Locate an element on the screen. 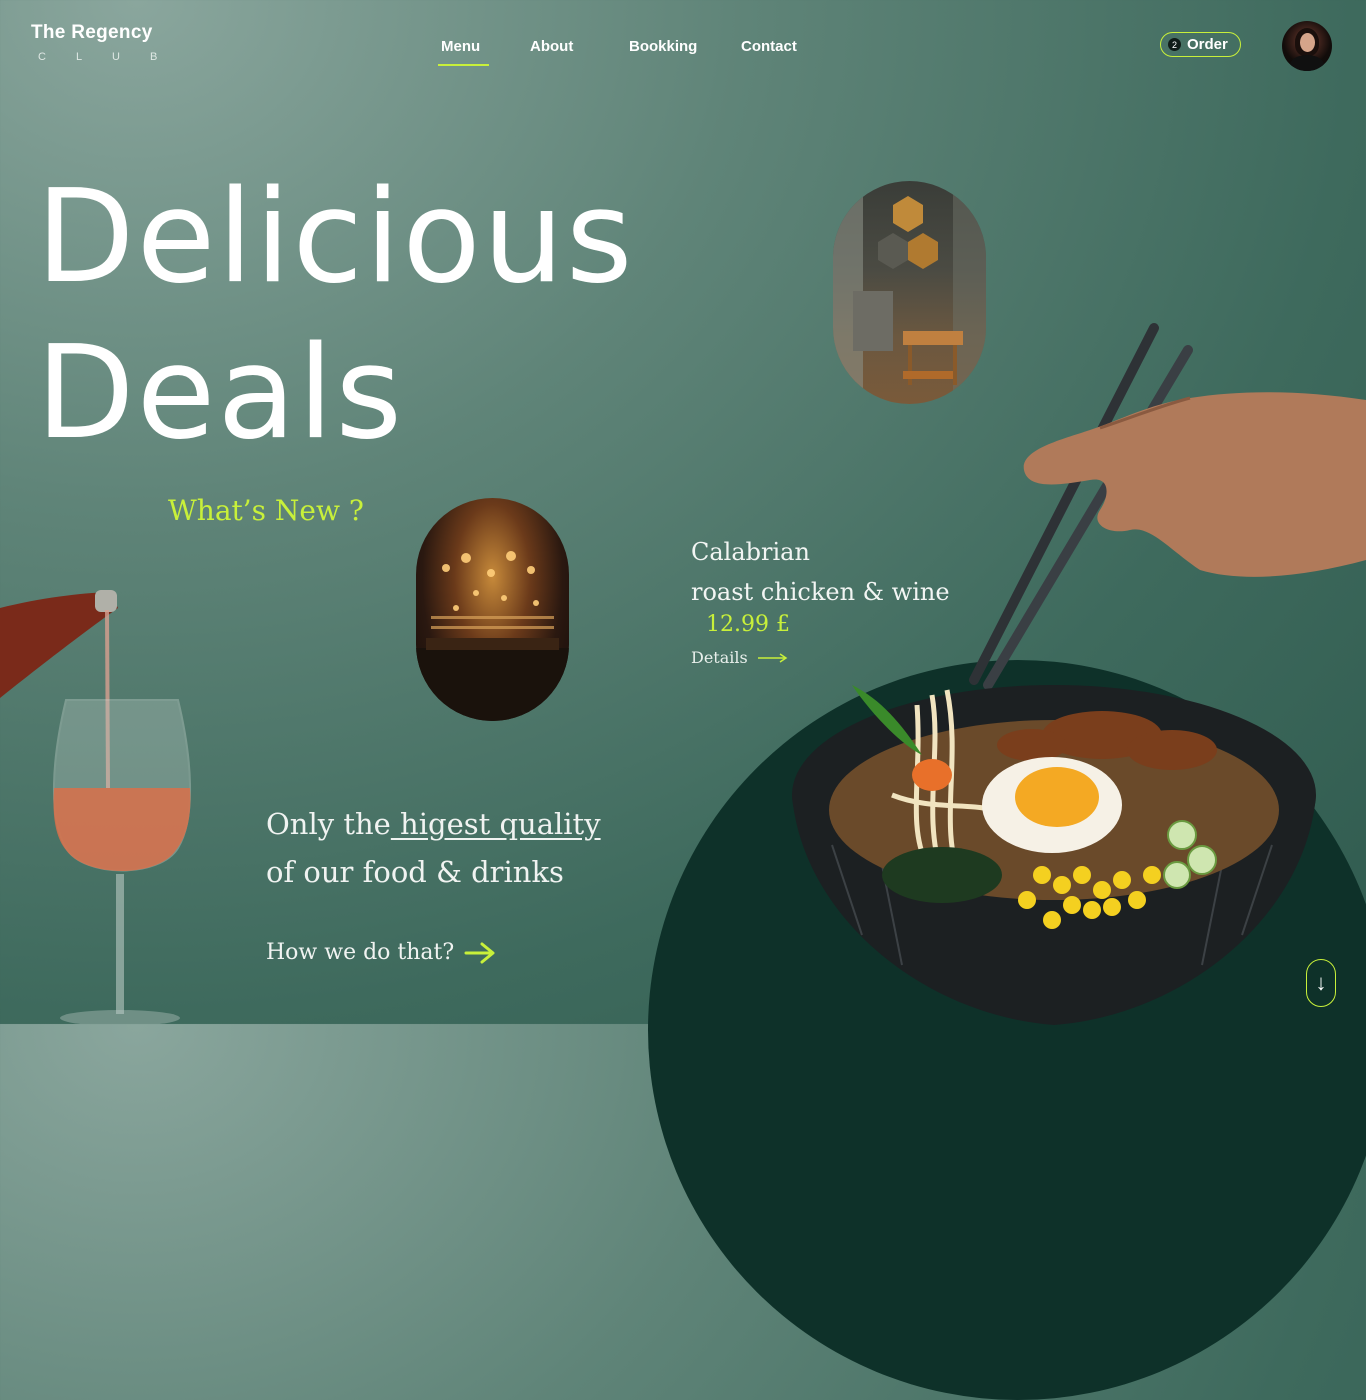  order-label: Order is located at coordinates (1207, 44).